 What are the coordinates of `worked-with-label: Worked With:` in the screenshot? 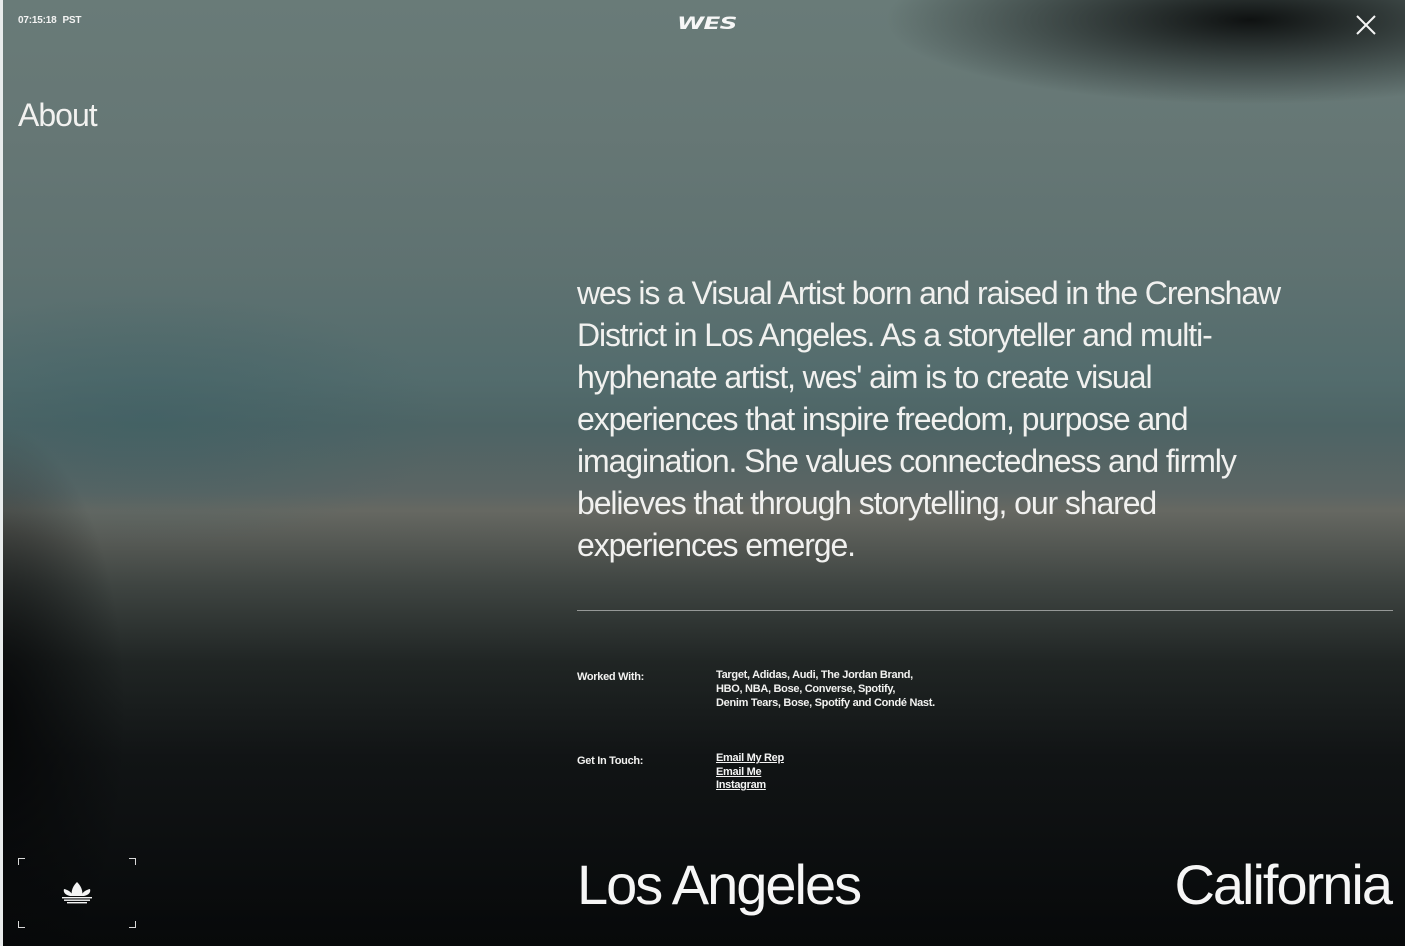 It's located at (610, 677).